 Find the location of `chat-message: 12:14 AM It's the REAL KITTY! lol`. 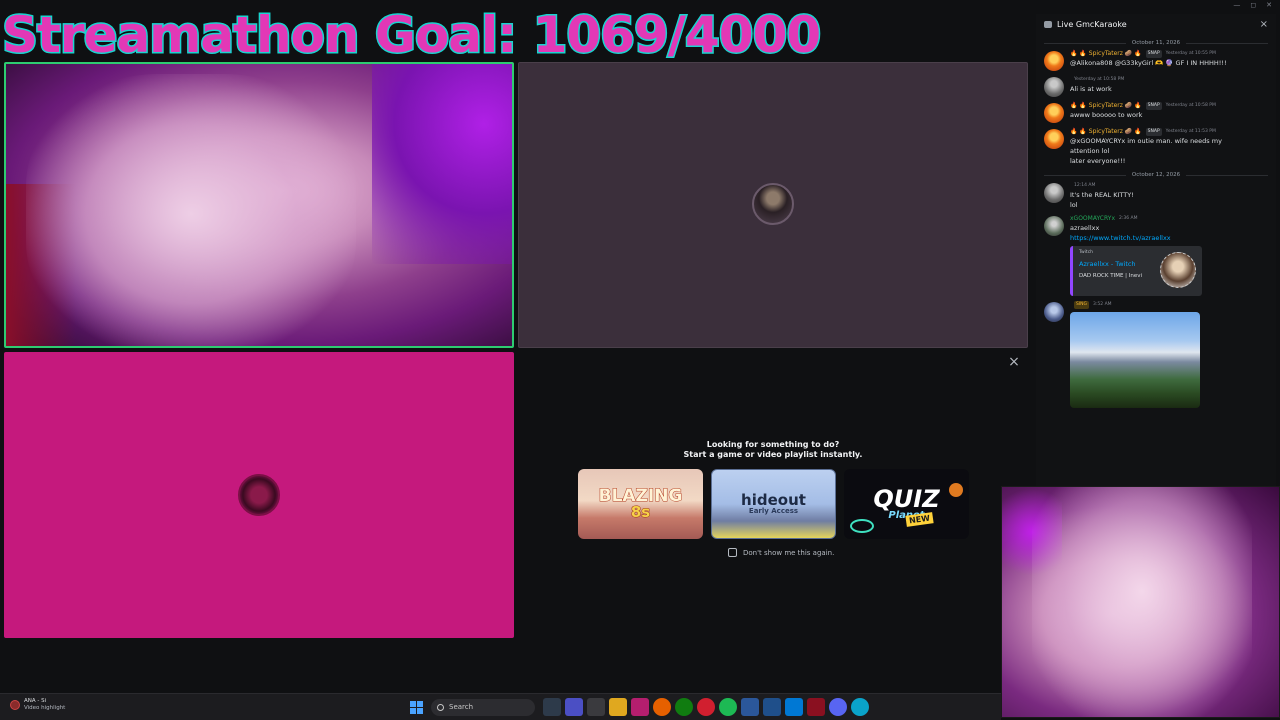

chat-message: 12:14 AM It's the REAL KITTY! lol is located at coordinates (1156, 196).